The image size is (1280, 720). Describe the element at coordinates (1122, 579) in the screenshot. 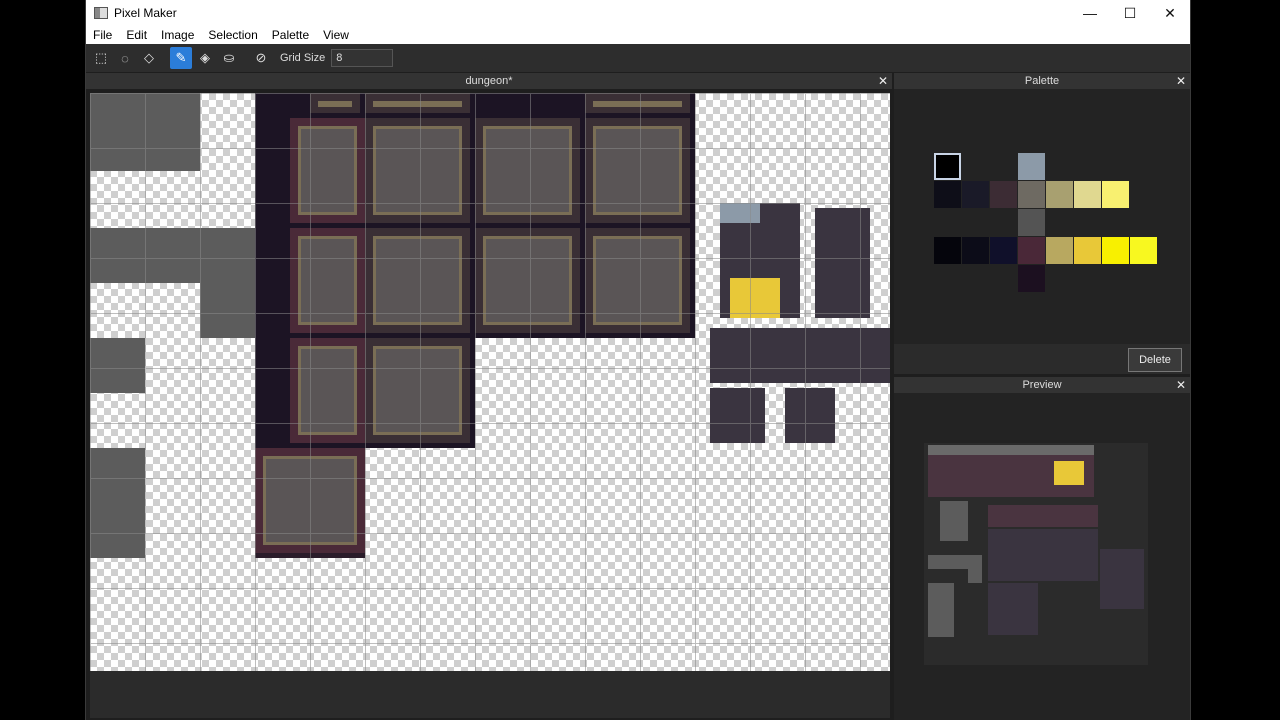

I see `preview-sprites` at that location.